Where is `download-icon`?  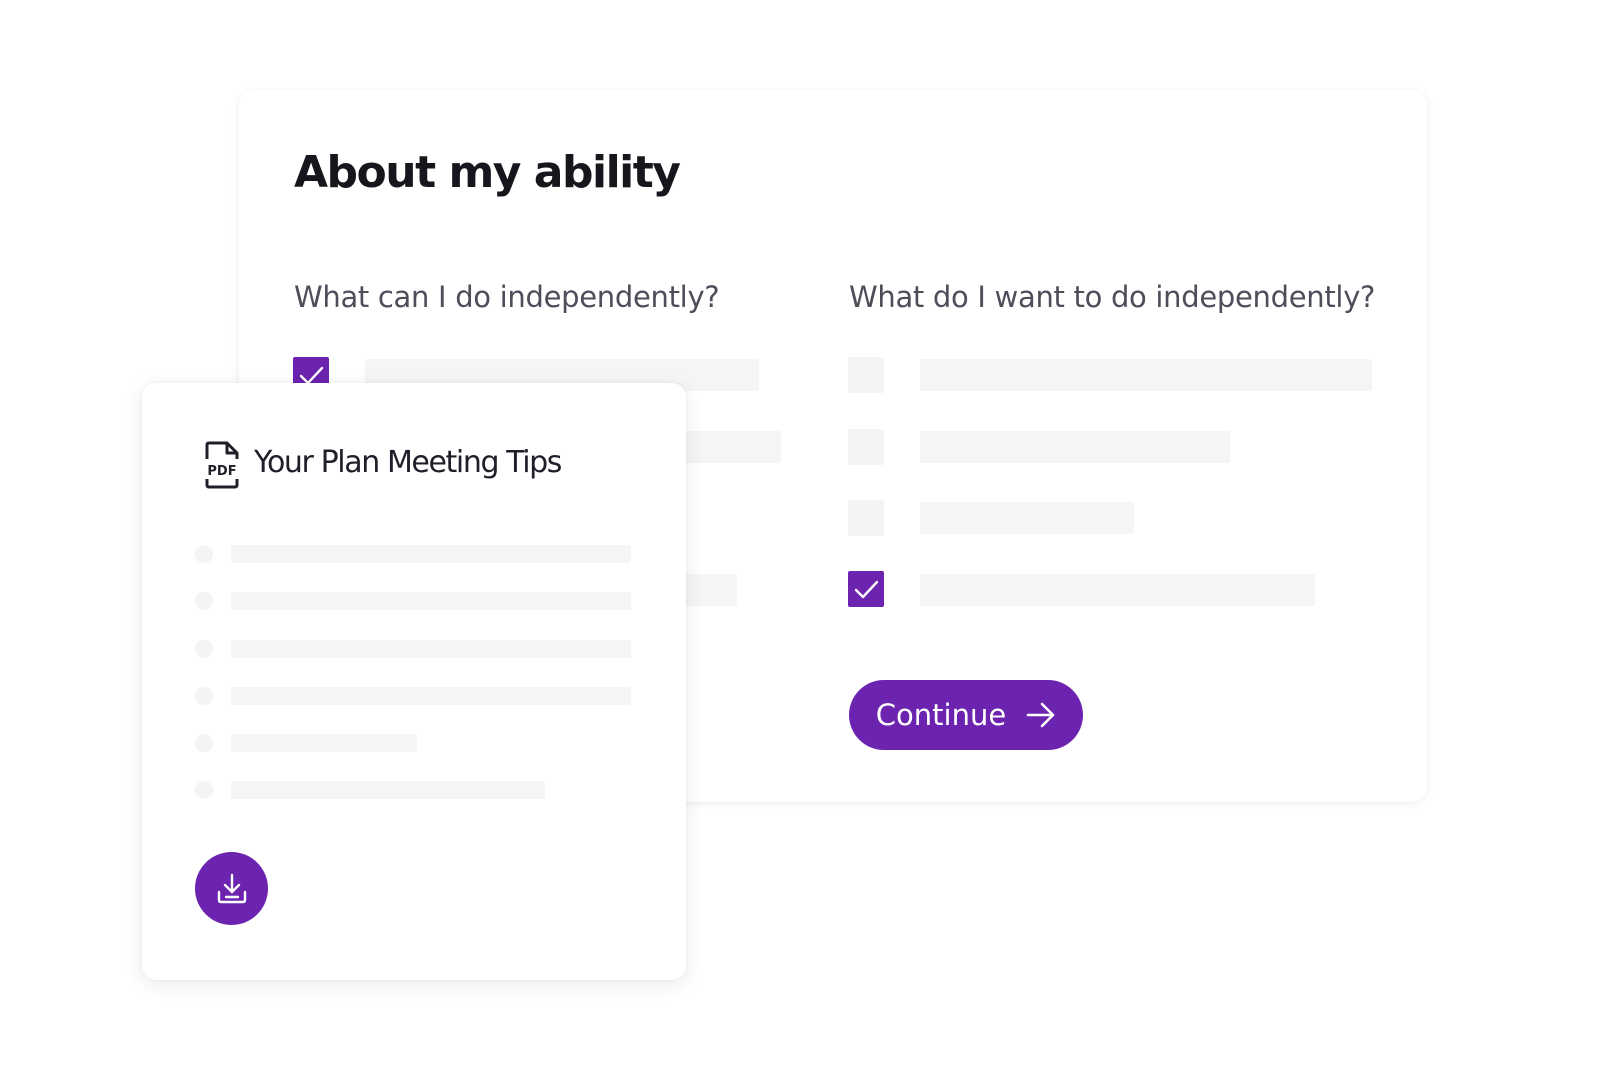
download-icon is located at coordinates (231, 888).